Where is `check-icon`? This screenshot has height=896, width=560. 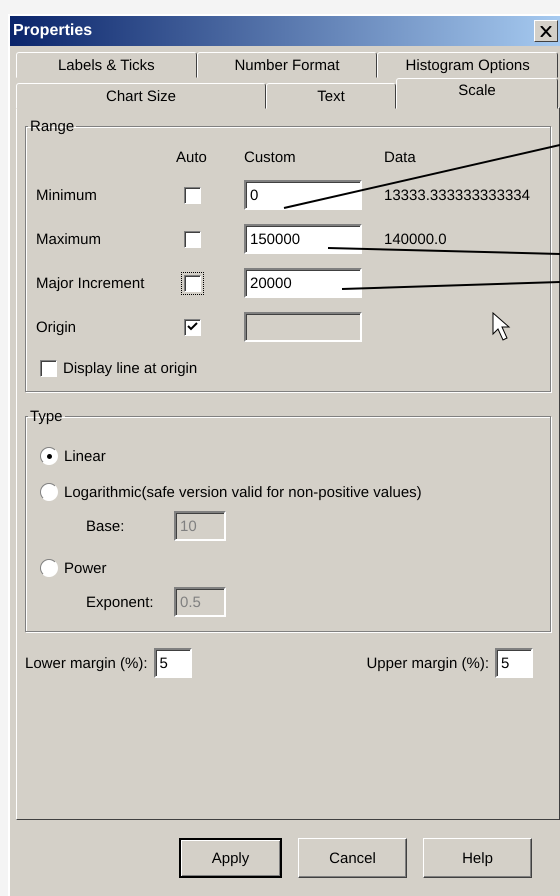
check-icon is located at coordinates (192, 327).